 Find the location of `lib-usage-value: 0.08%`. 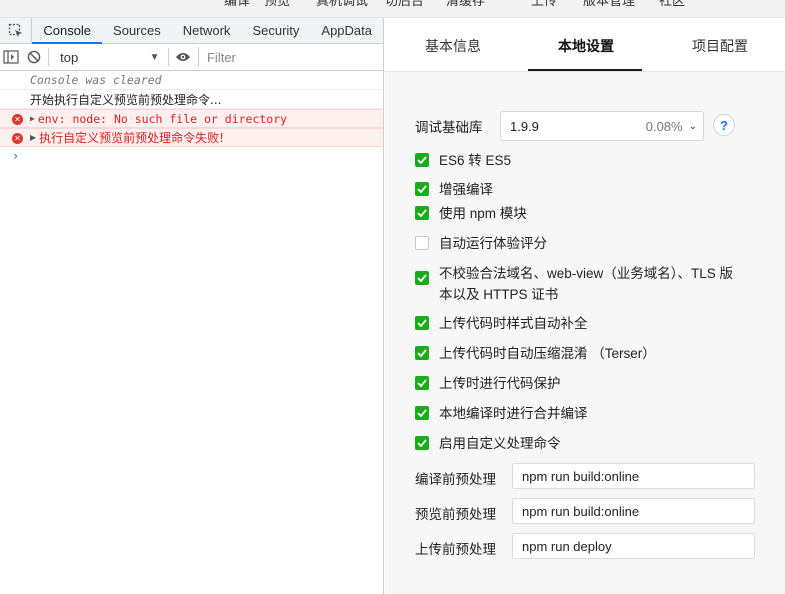

lib-usage-value: 0.08% is located at coordinates (664, 126).